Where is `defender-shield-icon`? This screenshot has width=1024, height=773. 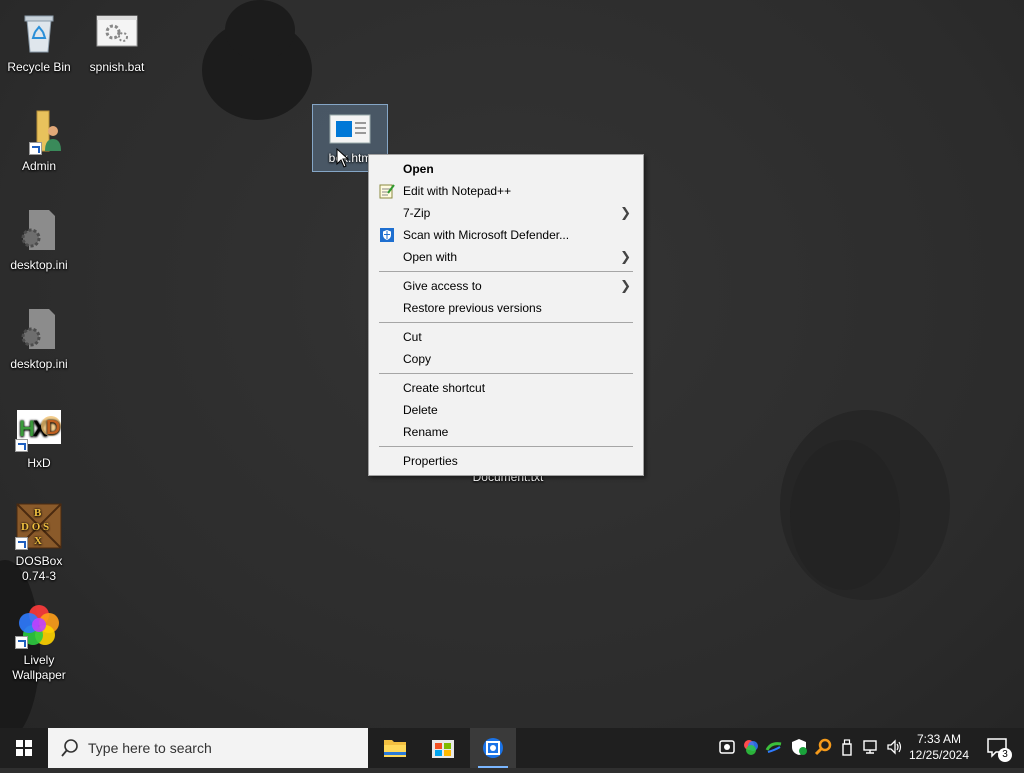
defender-shield-icon is located at coordinates (387, 235).